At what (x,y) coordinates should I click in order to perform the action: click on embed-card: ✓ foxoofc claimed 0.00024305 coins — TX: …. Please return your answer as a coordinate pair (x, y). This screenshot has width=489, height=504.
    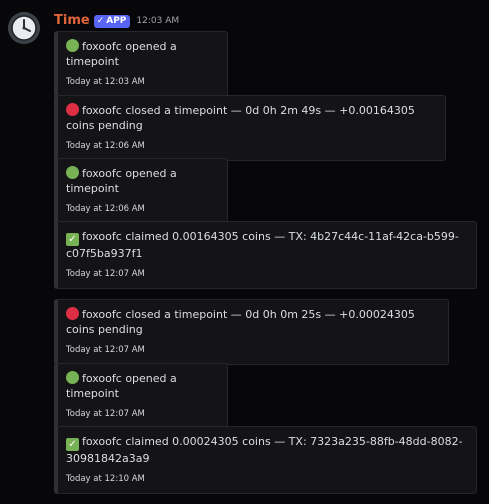
    Looking at the image, I should click on (265, 460).